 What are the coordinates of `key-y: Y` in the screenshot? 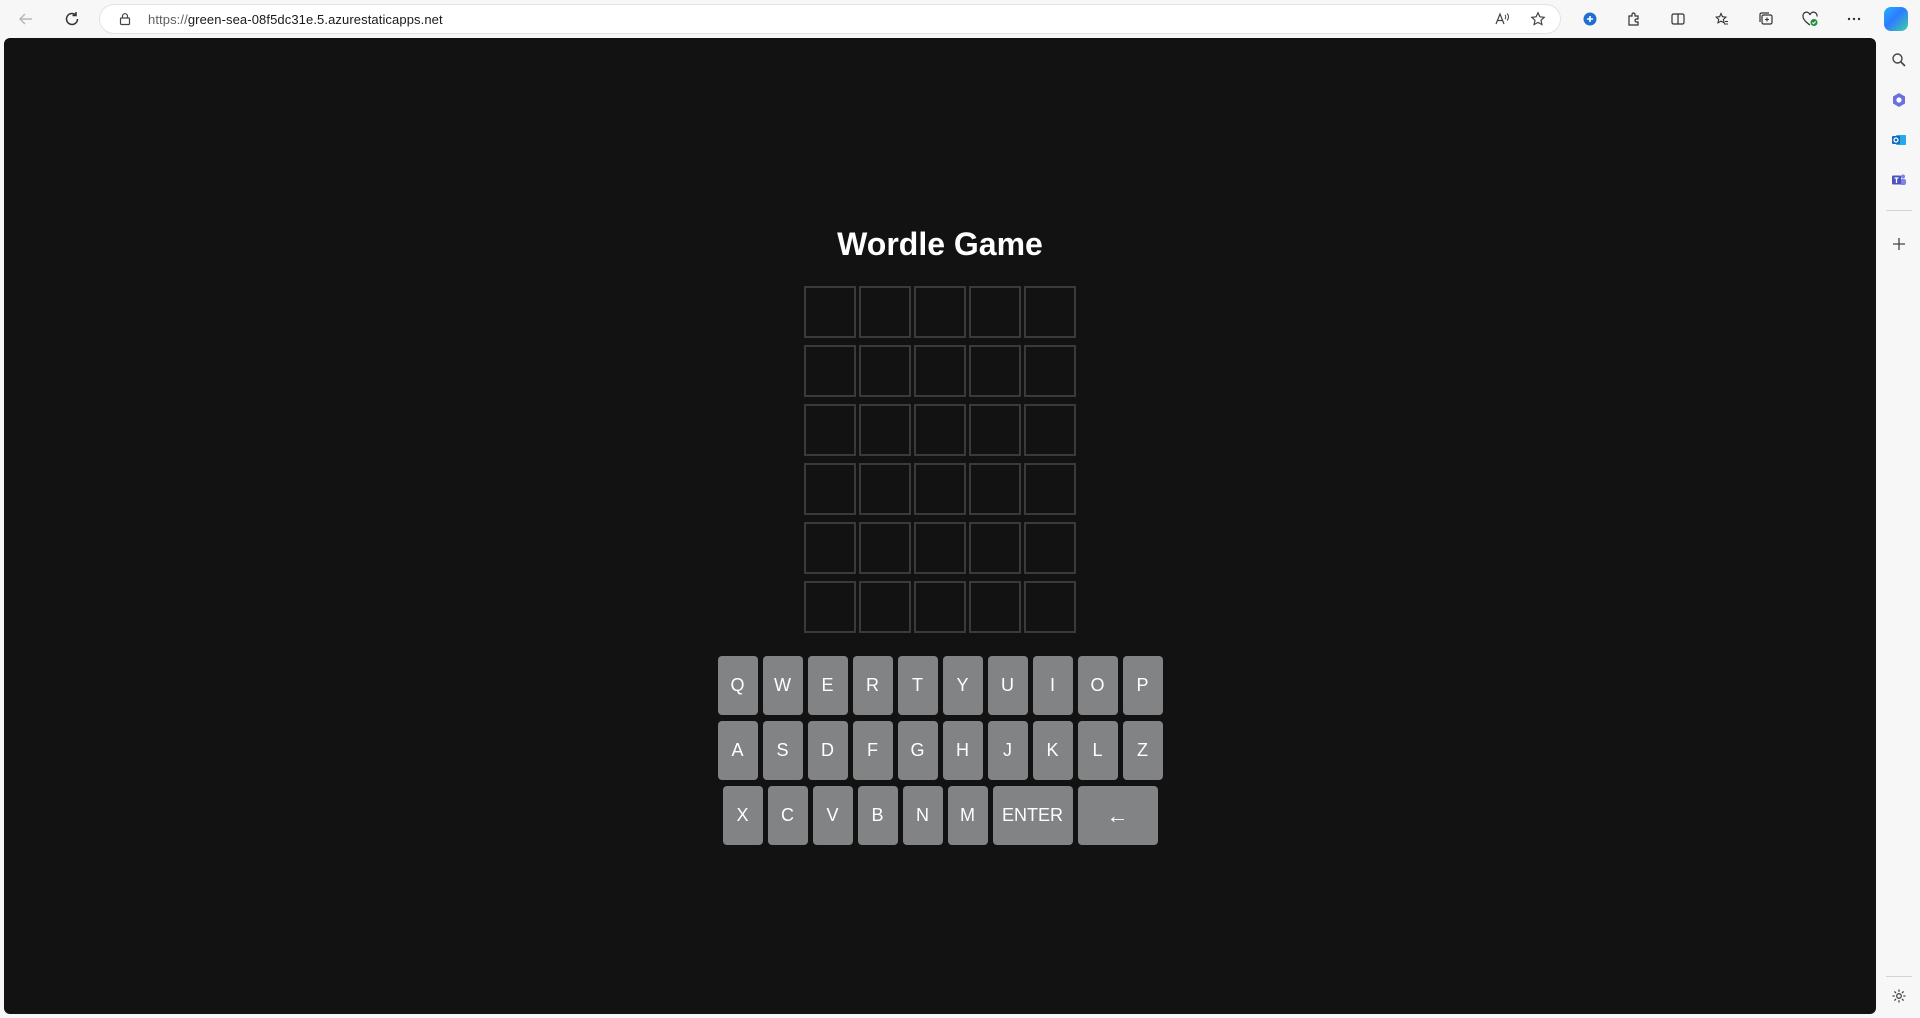 It's located at (962, 685).